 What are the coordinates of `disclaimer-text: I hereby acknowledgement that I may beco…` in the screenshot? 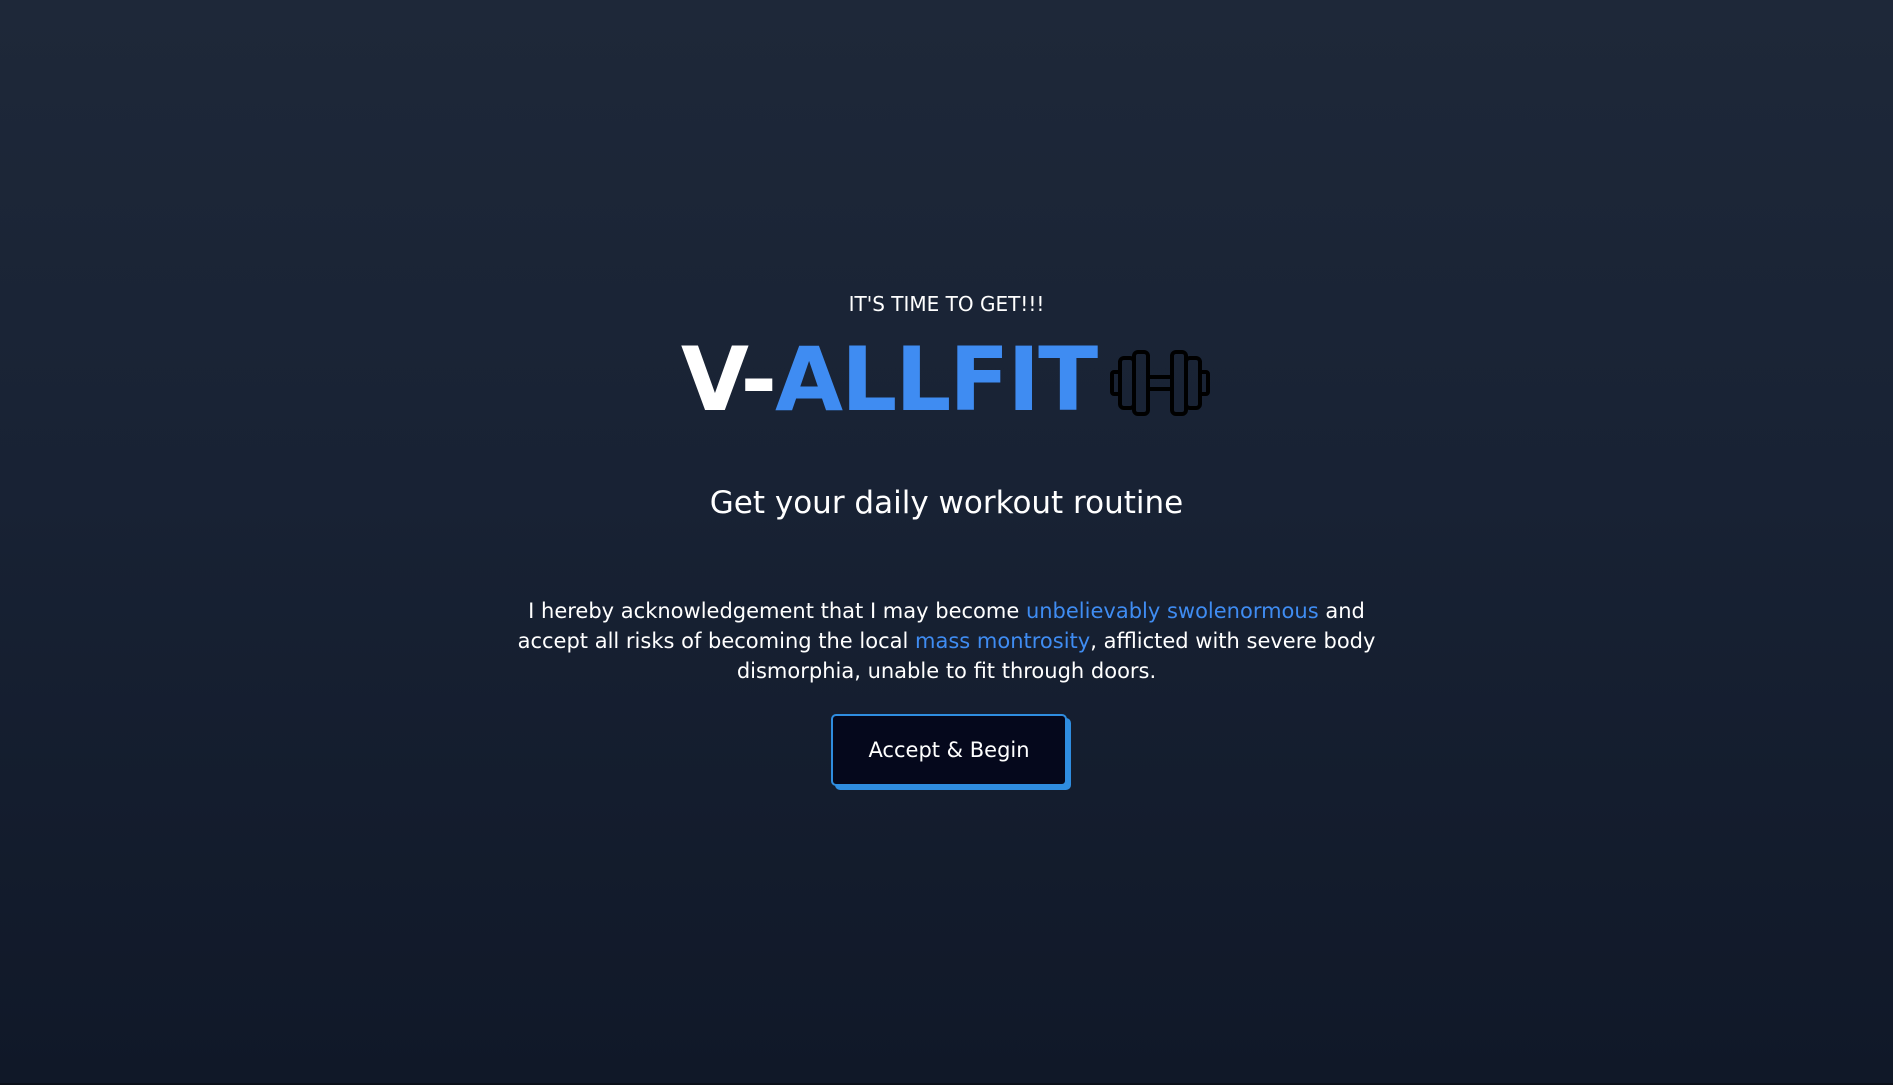 It's located at (947, 641).